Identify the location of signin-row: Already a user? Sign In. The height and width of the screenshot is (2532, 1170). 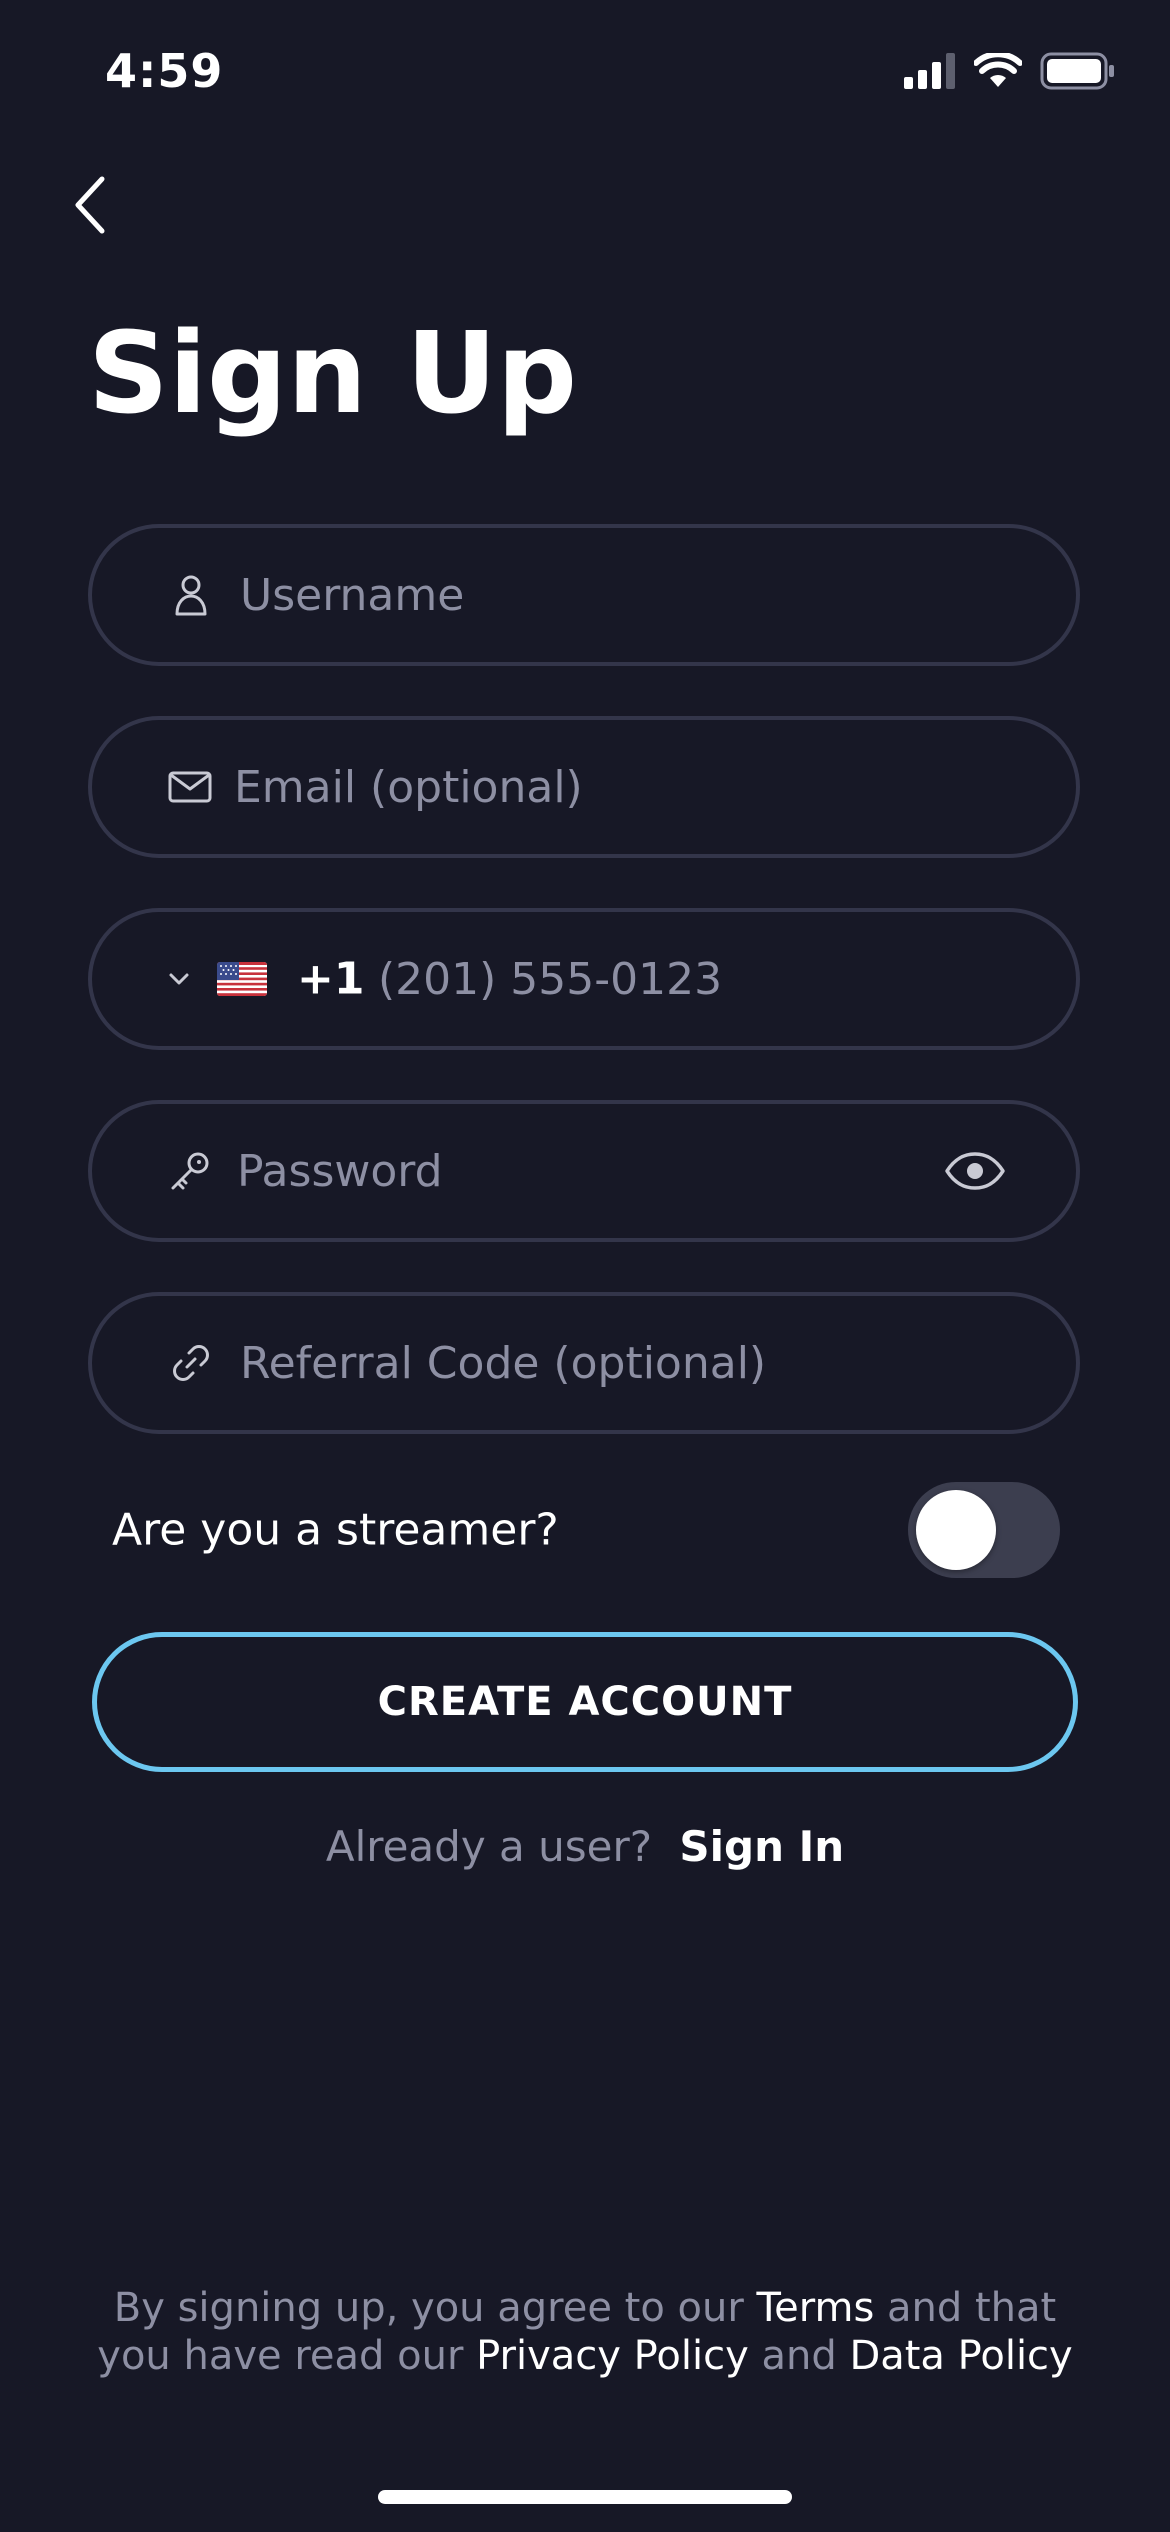
(585, 1846).